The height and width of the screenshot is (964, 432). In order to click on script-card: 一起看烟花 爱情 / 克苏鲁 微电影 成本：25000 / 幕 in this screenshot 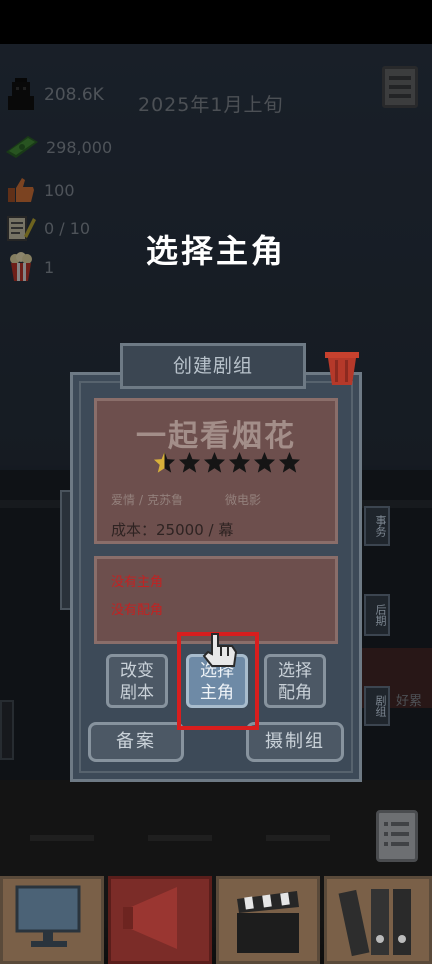, I will do `click(216, 471)`.